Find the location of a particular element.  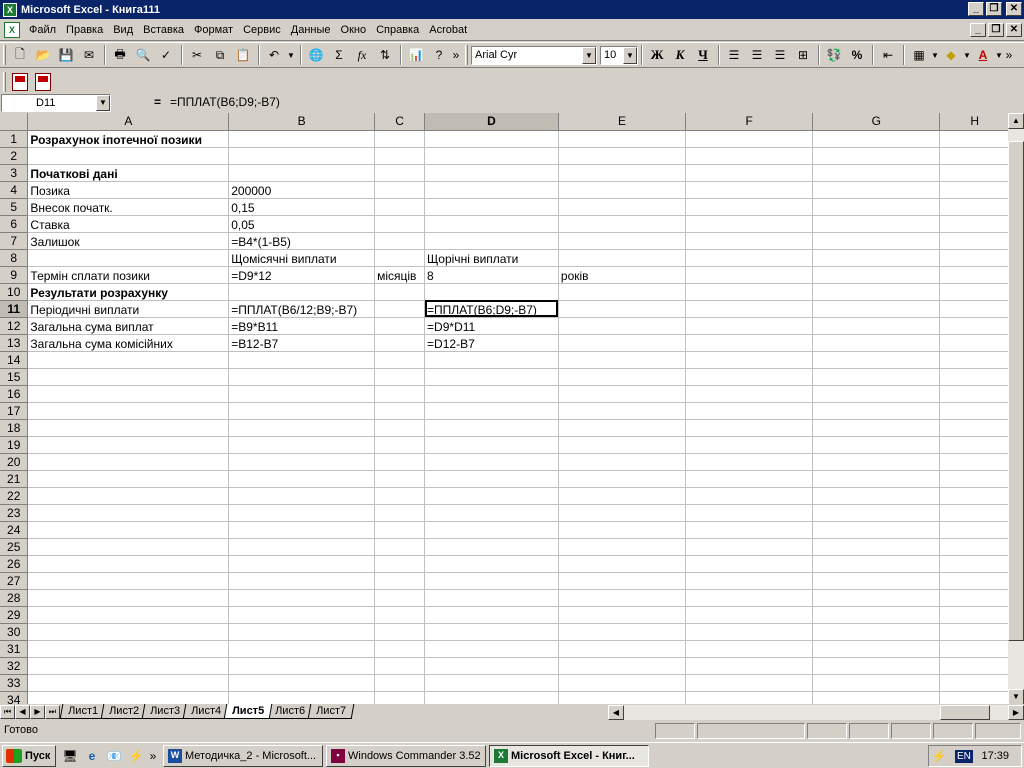

scroll-down-icon: ▼ is located at coordinates (1016, 697).